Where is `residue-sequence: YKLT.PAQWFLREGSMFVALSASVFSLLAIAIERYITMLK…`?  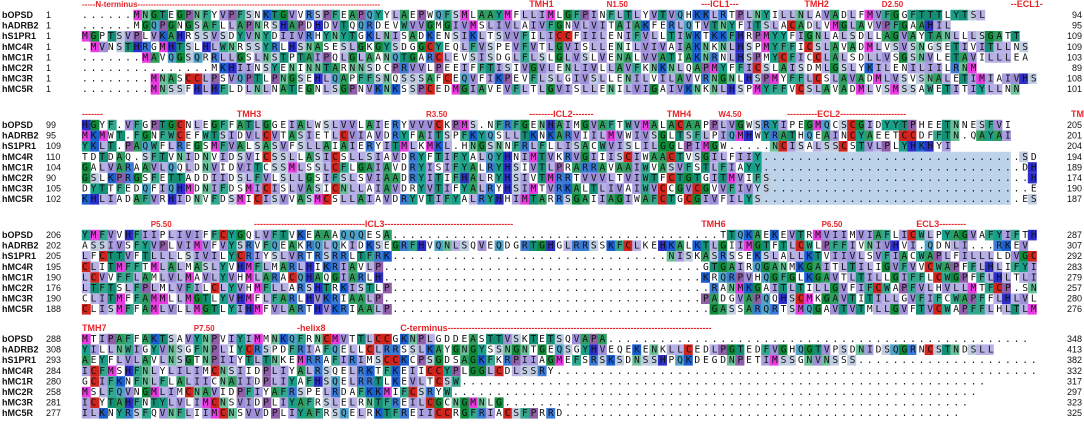
residue-sequence: YKLT.PAQWFLREGSMFVALSASVFSLLAIAIERYITMLK… is located at coordinates (516, 146).